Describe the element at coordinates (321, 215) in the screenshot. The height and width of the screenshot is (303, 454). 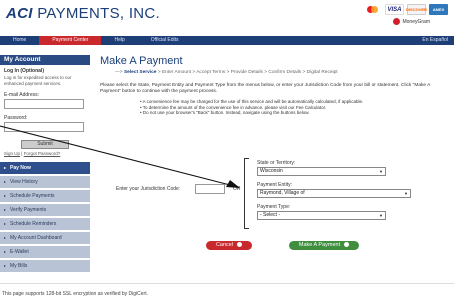
I see `type-select: - Select - ▼` at that location.